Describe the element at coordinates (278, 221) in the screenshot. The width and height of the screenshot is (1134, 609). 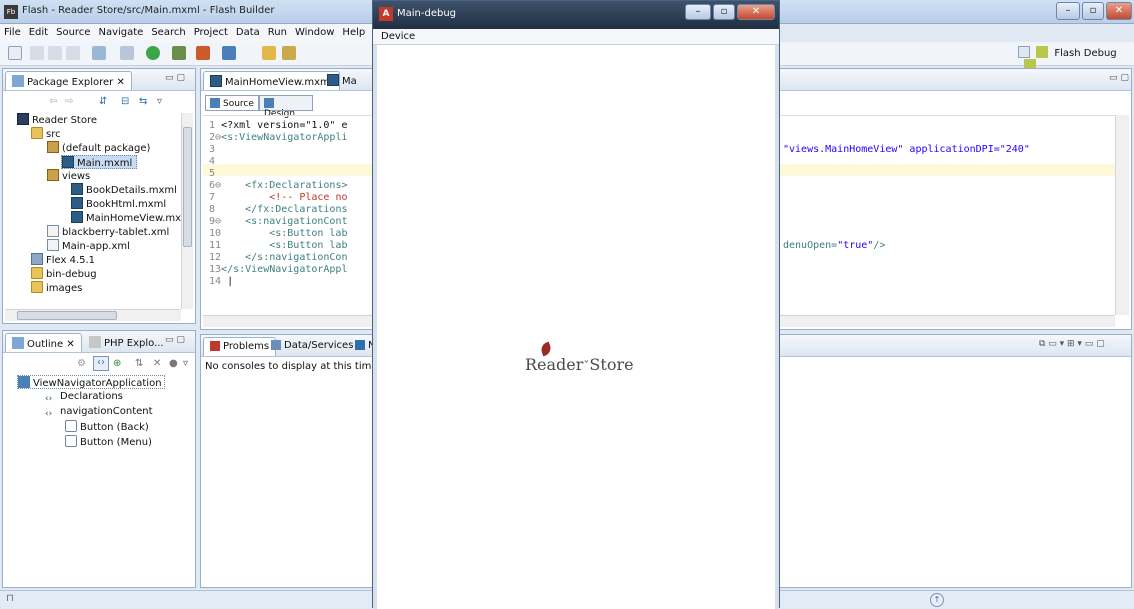
I see `code-line-9: 9⊖ <s:navigationCont` at that location.